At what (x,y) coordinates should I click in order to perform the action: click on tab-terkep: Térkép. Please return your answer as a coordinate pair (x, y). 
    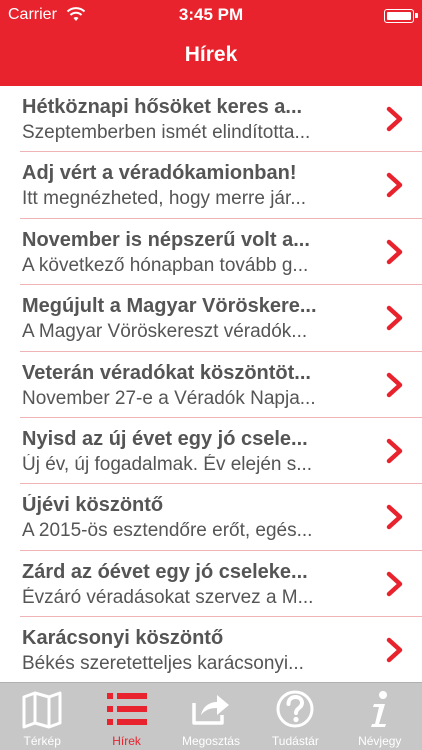
    Looking at the image, I should click on (42, 716).